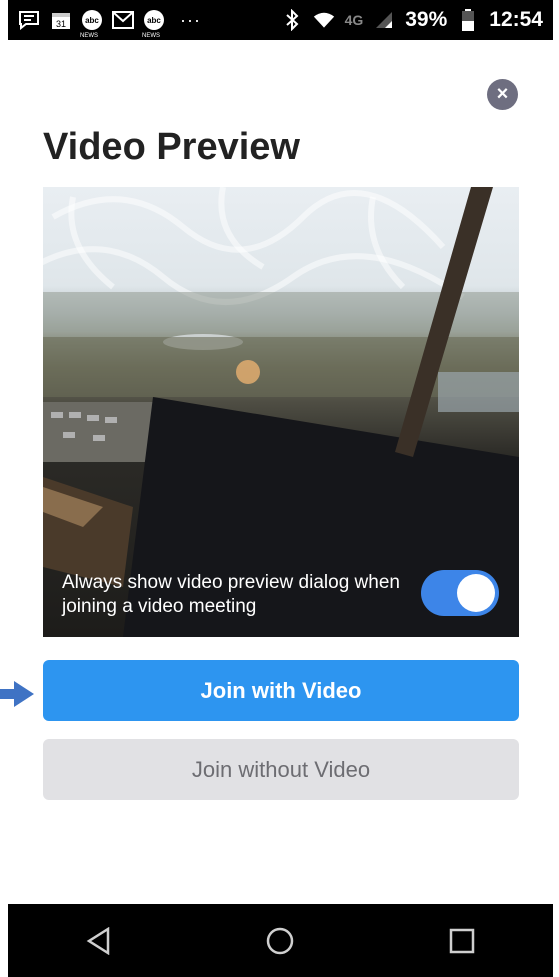 The width and height of the screenshot is (559, 977). I want to click on gmail-icon, so click(123, 20).